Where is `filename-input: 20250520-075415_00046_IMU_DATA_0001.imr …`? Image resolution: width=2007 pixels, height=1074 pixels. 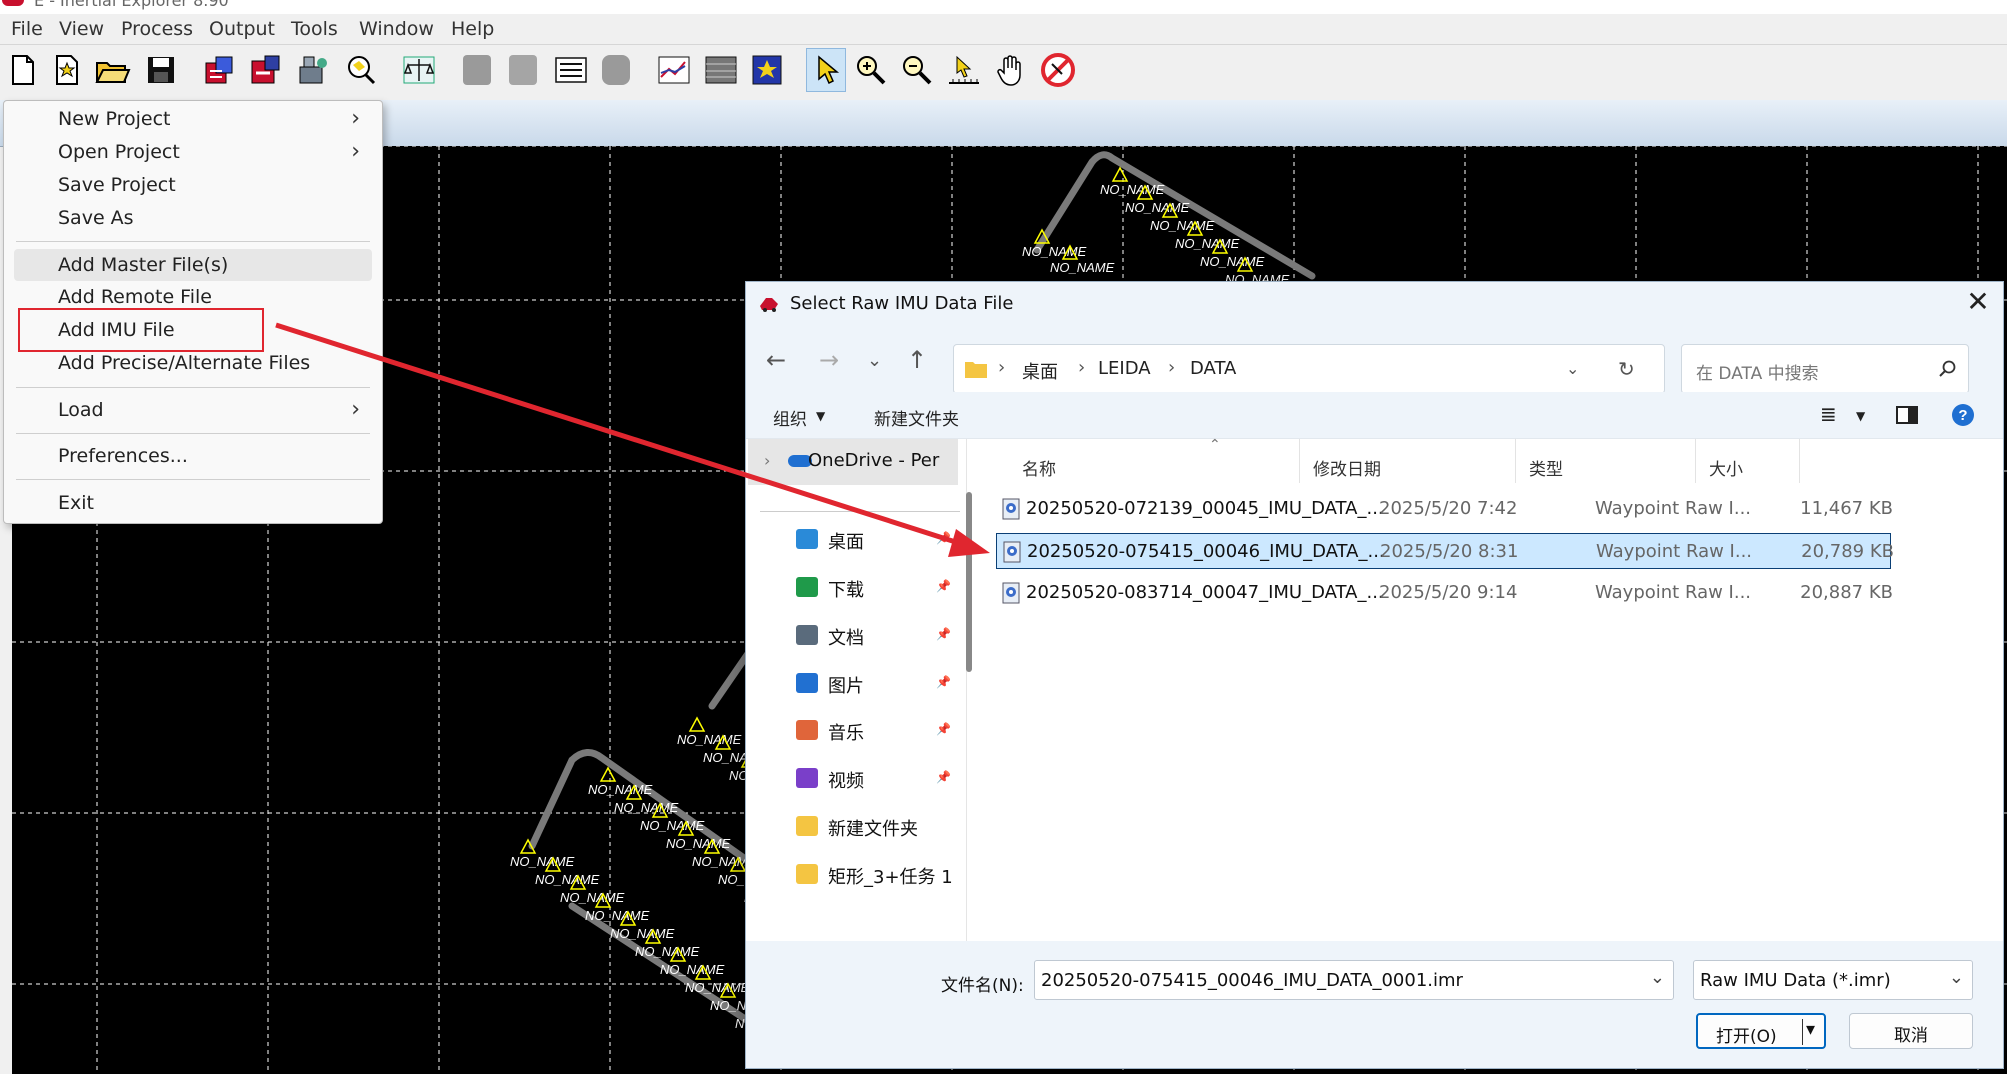 filename-input: 20250520-075415_00046_IMU_DATA_0001.imr … is located at coordinates (1354, 980).